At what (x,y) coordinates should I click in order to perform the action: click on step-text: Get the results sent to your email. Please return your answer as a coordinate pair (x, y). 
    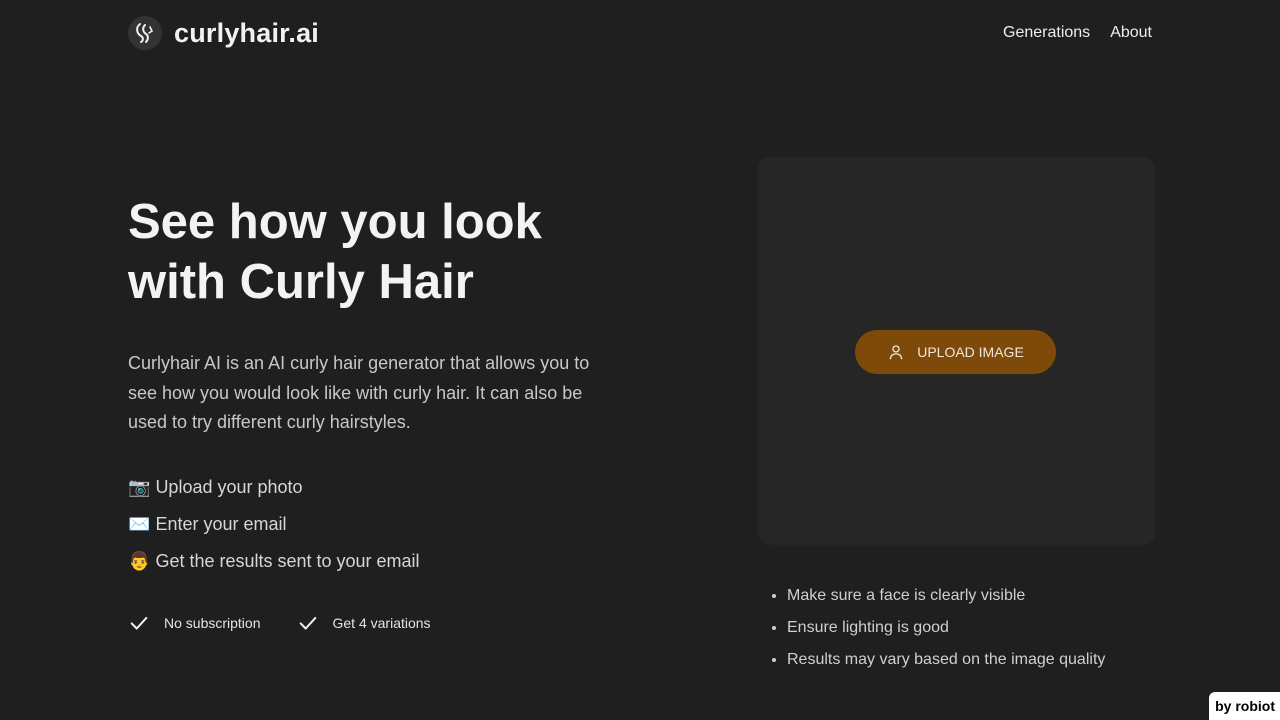
    Looking at the image, I should click on (287, 561).